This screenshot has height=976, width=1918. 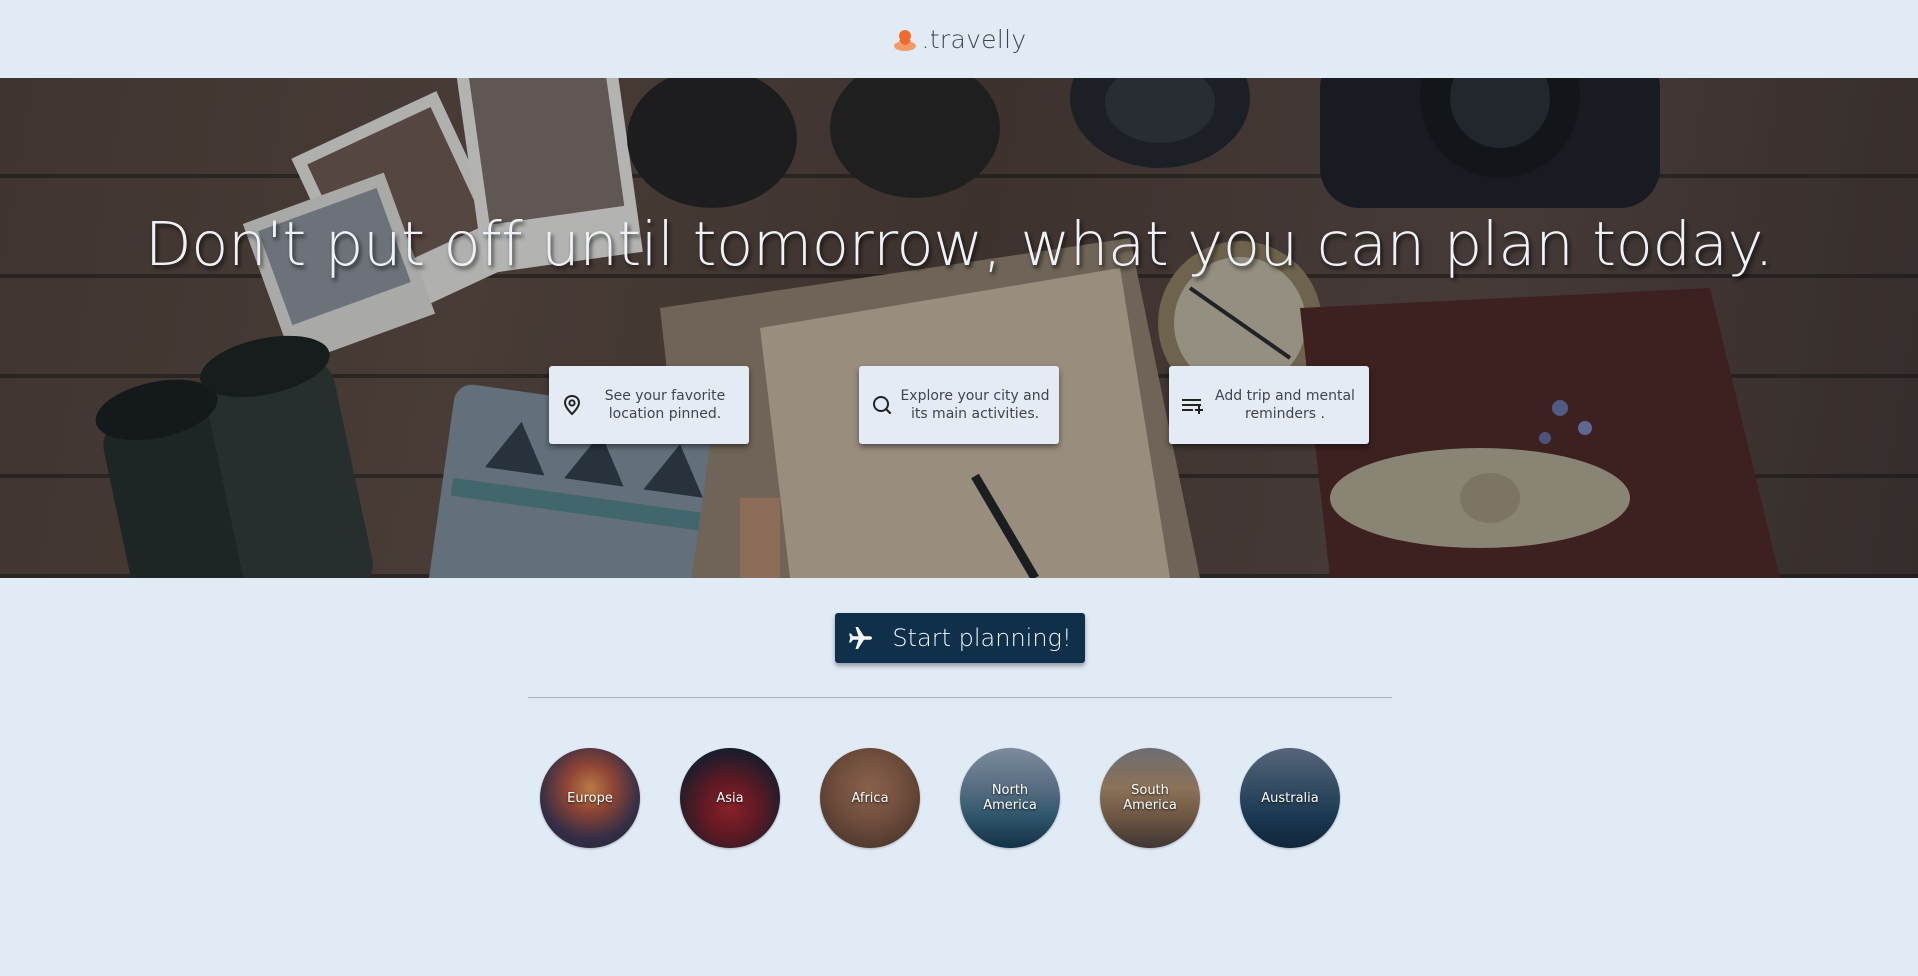 I want to click on start-planning-button: Start planning!, so click(x=960, y=638).